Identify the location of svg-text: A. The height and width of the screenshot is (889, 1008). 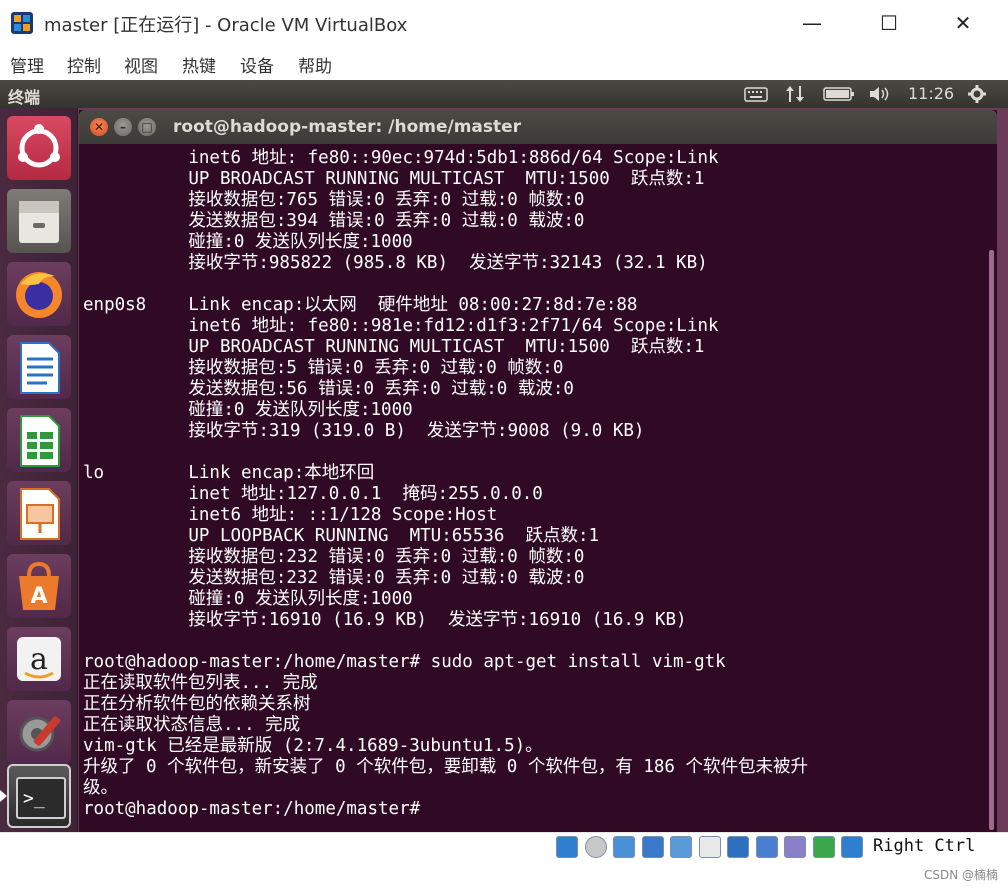
(38, 596).